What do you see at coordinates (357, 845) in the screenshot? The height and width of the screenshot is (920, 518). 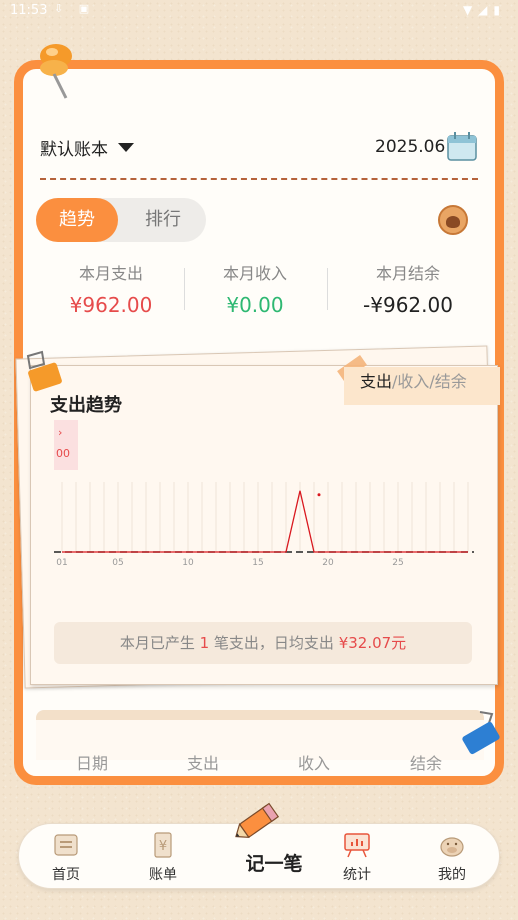 I see `stats-board-icon` at bounding box center [357, 845].